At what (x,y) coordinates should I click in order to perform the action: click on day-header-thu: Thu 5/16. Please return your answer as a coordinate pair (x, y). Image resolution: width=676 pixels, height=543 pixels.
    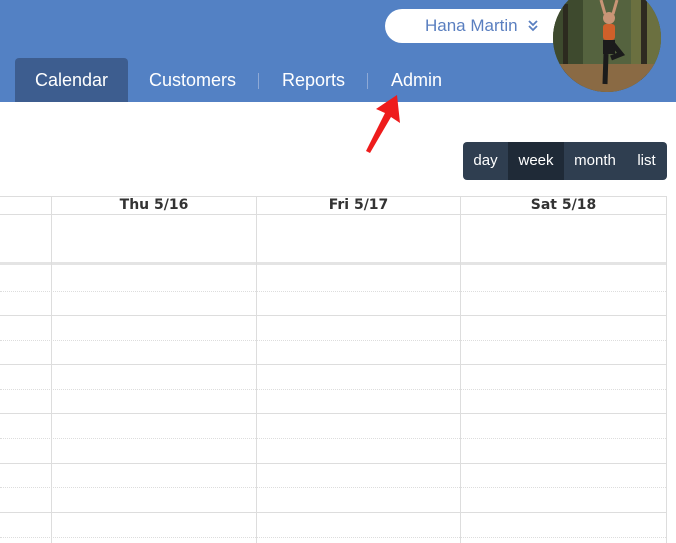
    Looking at the image, I should click on (154, 205).